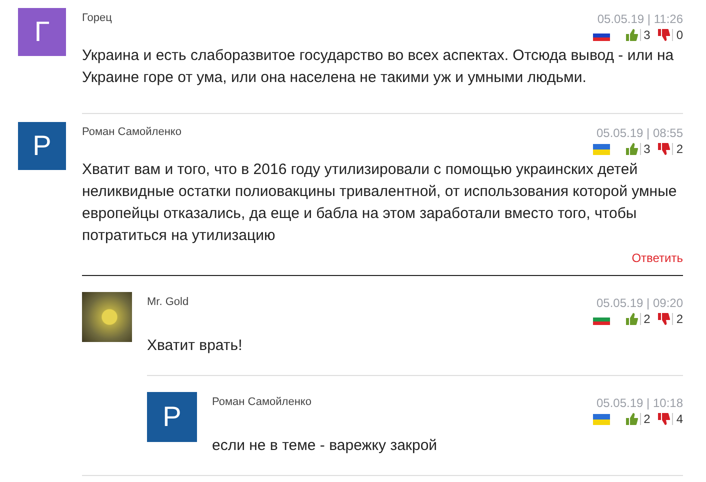 Image resolution: width=706 pixels, height=482 pixels. Describe the element at coordinates (639, 403) in the screenshot. I see `comment-date: 05.05.19 | 10:18` at that location.